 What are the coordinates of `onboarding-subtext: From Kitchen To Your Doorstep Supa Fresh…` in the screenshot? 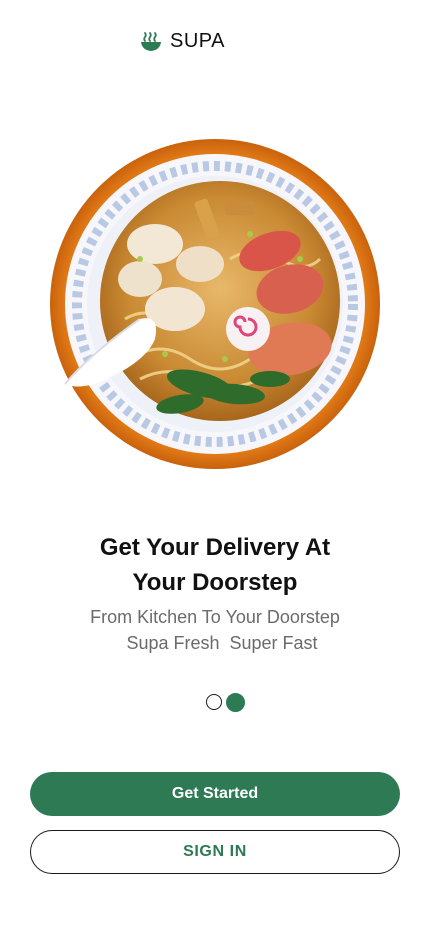 It's located at (215, 630).